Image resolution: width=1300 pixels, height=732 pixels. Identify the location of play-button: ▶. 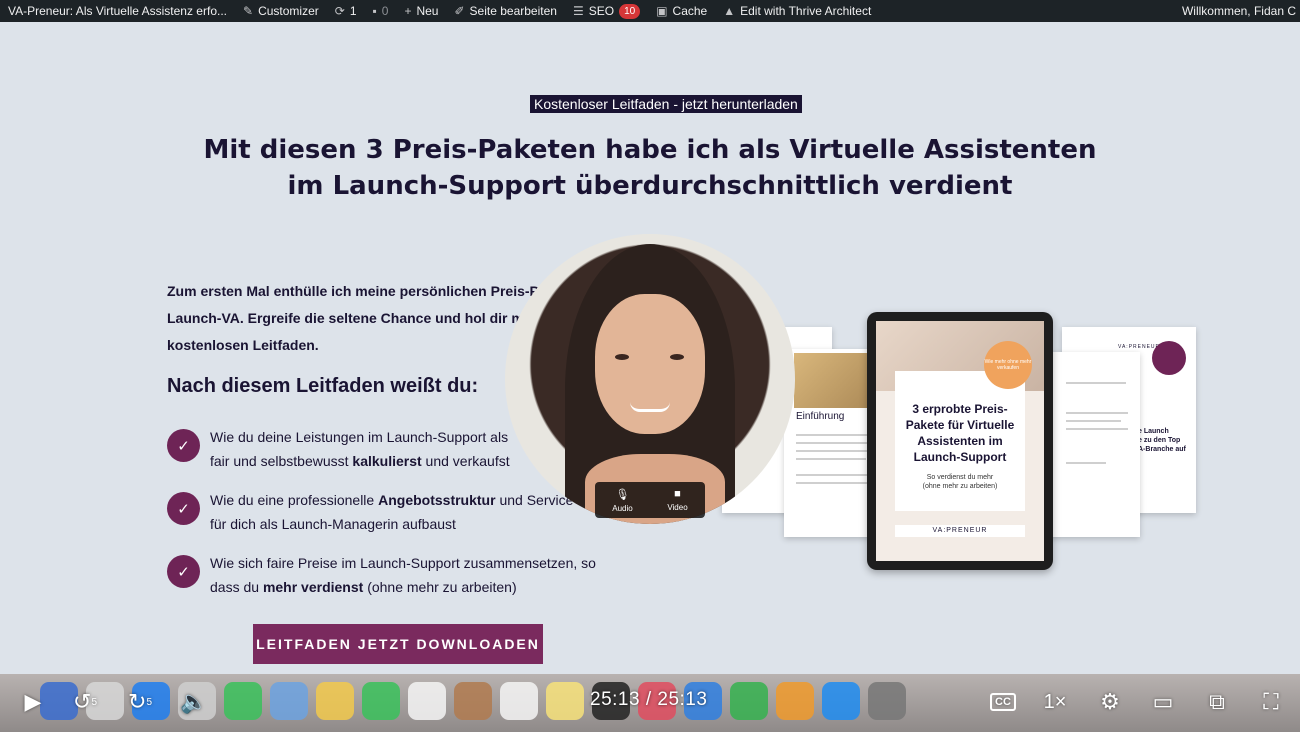
(33, 702).